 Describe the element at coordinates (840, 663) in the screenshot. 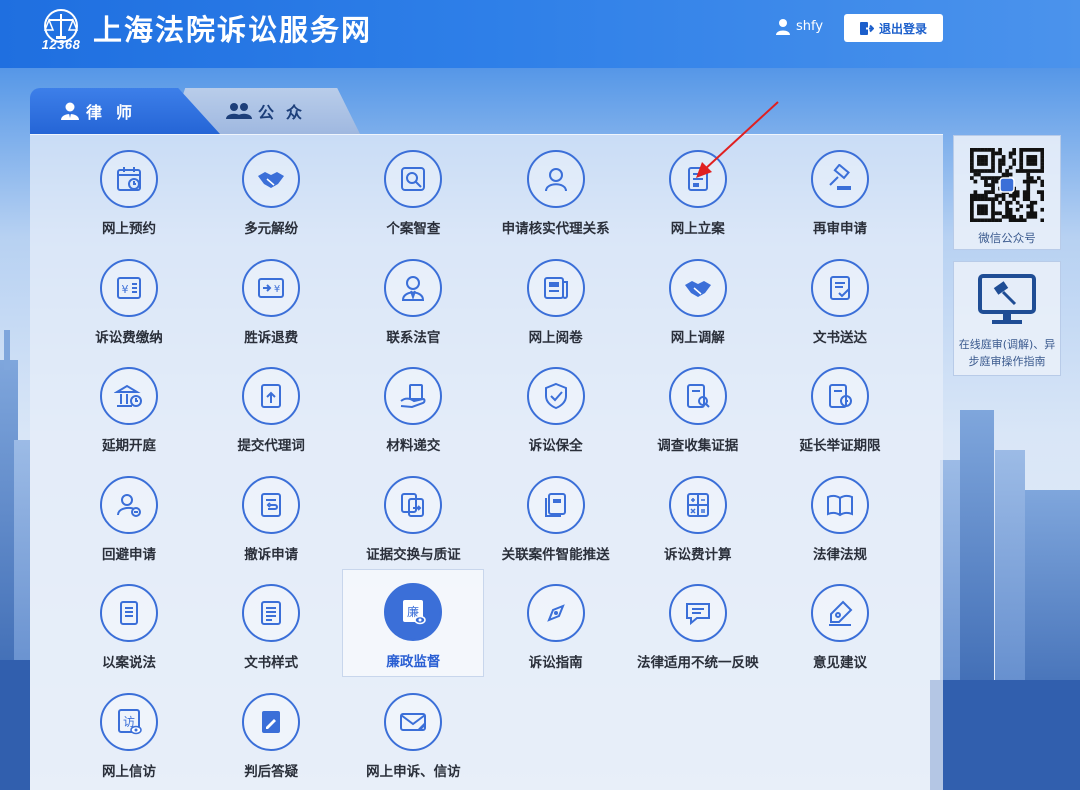

I see `service-label: 意见建议` at that location.